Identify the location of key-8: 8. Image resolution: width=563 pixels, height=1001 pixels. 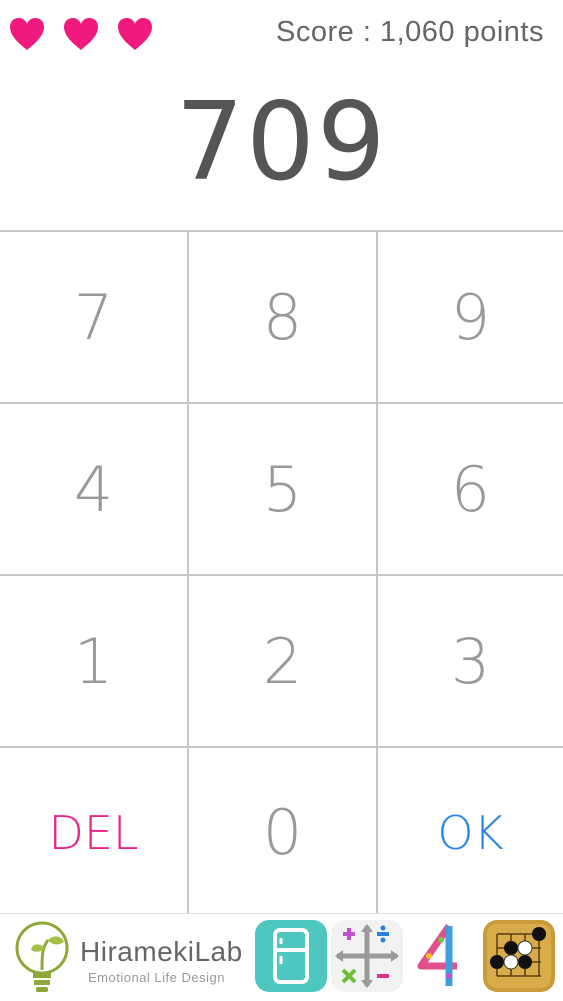
(283, 317).